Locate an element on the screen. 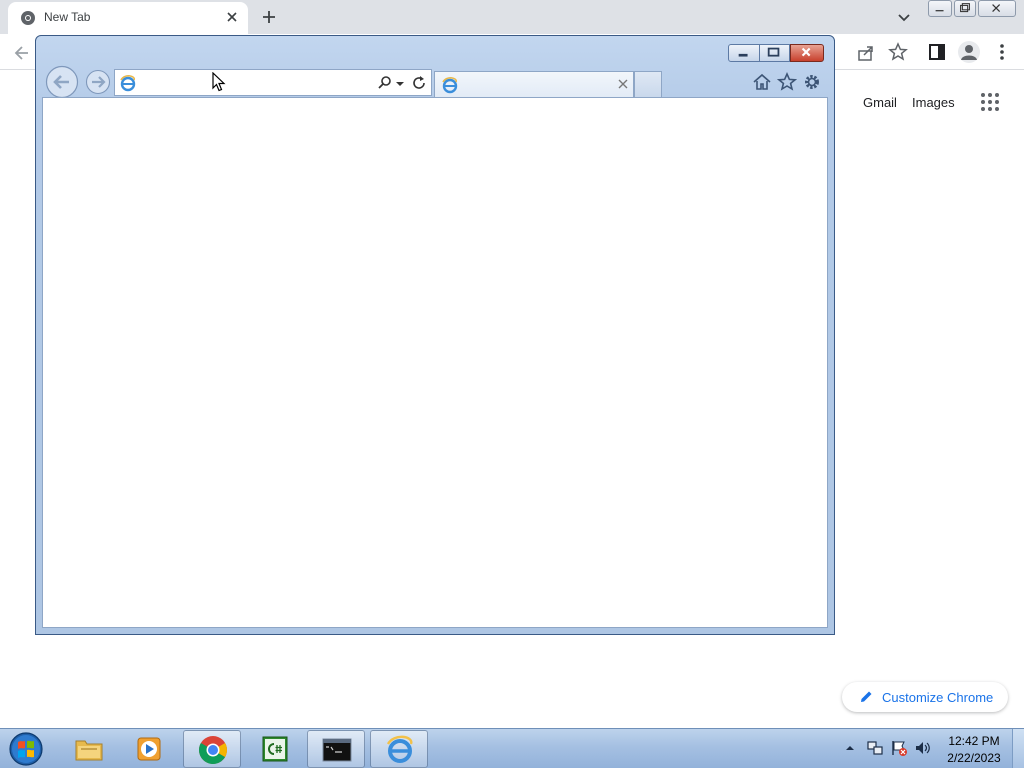 The image size is (1024, 768). dropdown-arrow-icon is located at coordinates (400, 83).